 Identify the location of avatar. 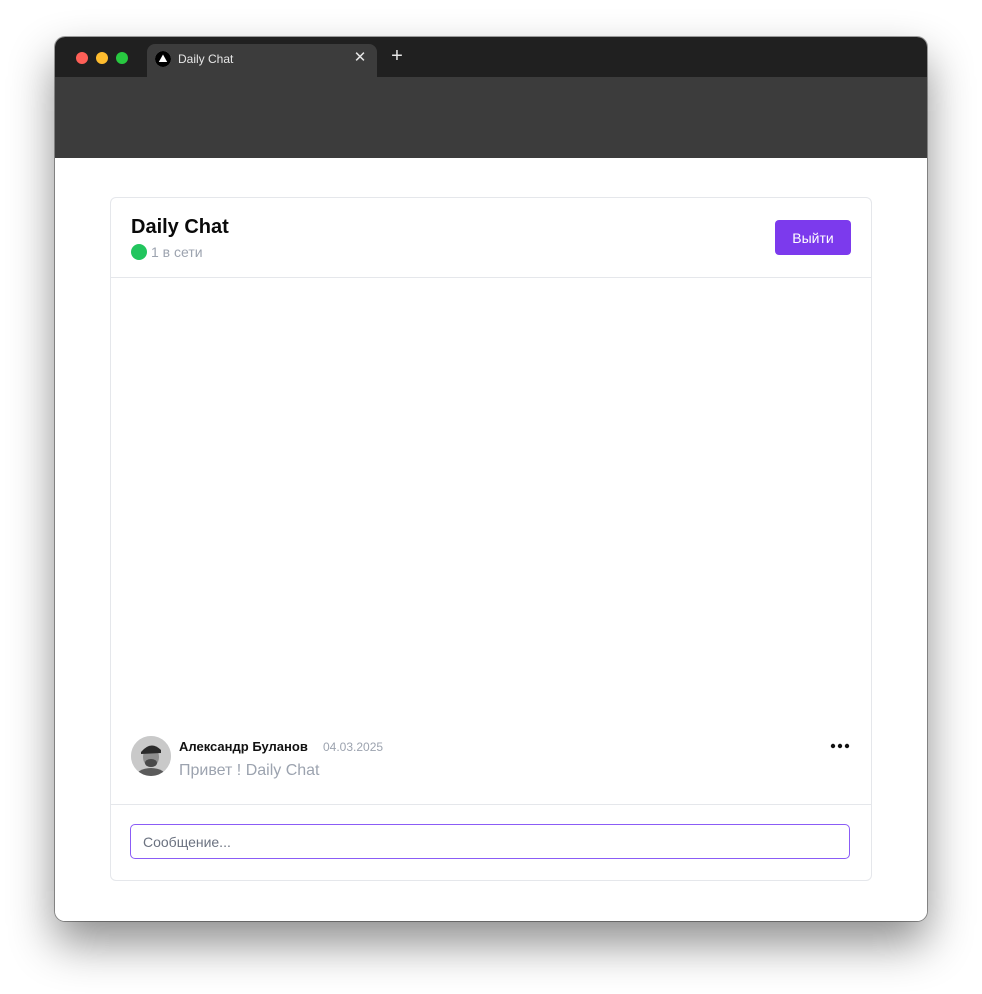
(151, 756).